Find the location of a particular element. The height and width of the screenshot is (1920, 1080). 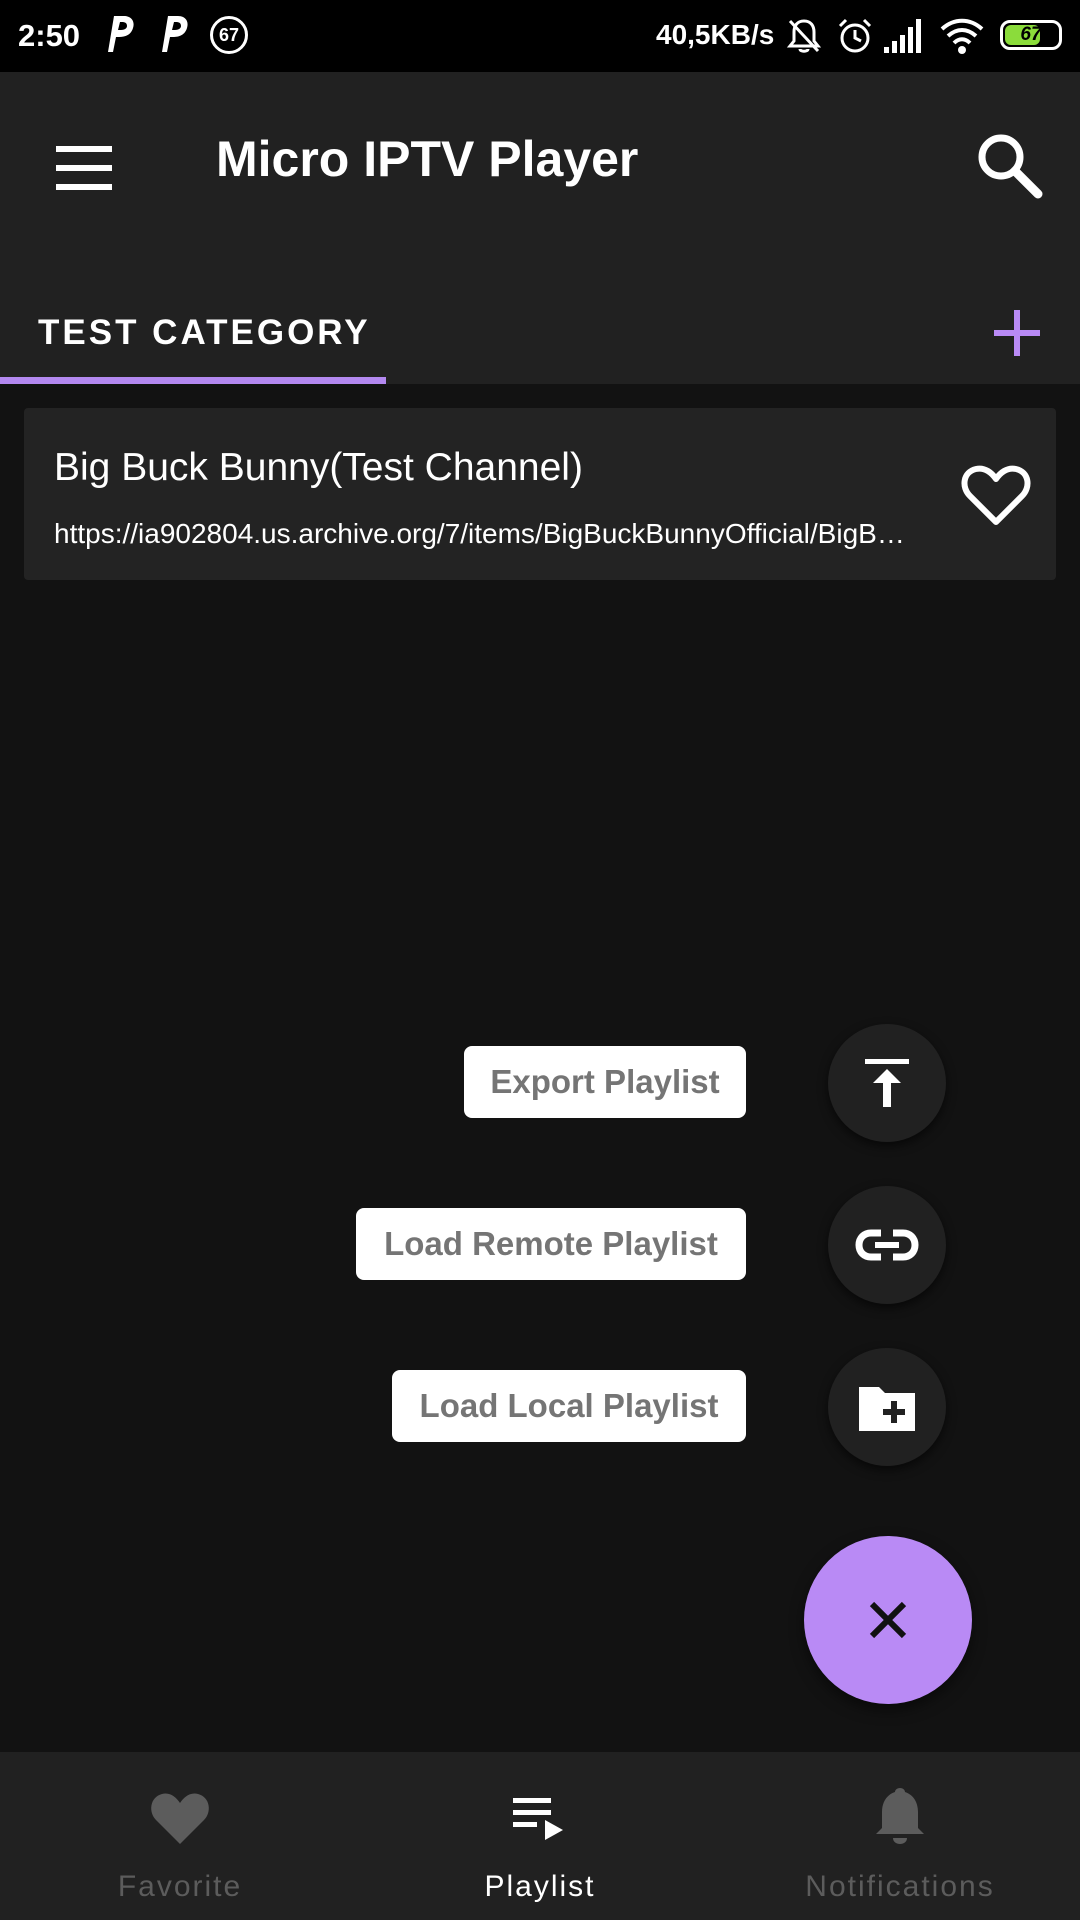

tab-test-category: TEST CATEGORY is located at coordinates (193, 333).